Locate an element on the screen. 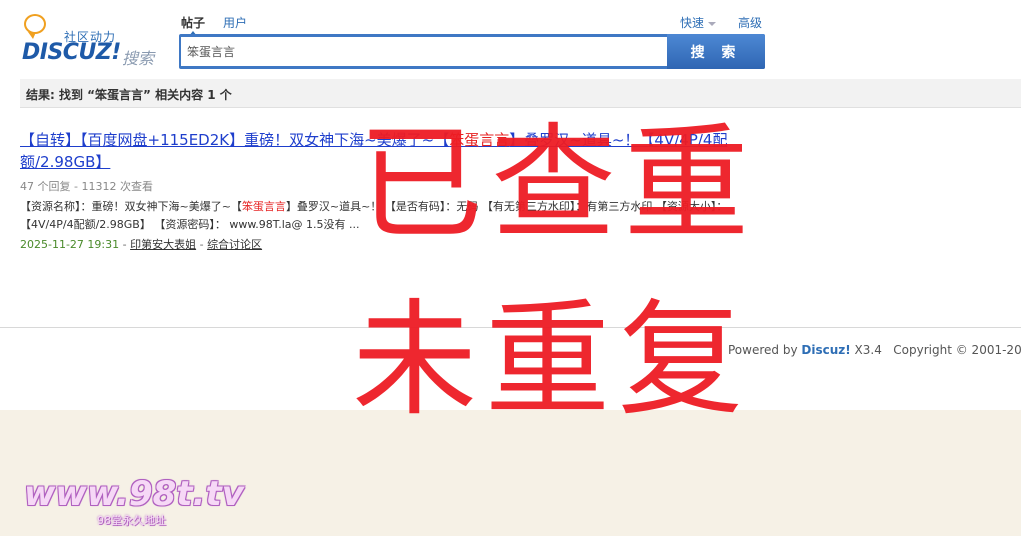 The height and width of the screenshot is (536, 1021). header: 社区动力 DISCUZ! 搜索 帖子 用户 快速 高级 搜 索 is located at coordinates (510, 40).